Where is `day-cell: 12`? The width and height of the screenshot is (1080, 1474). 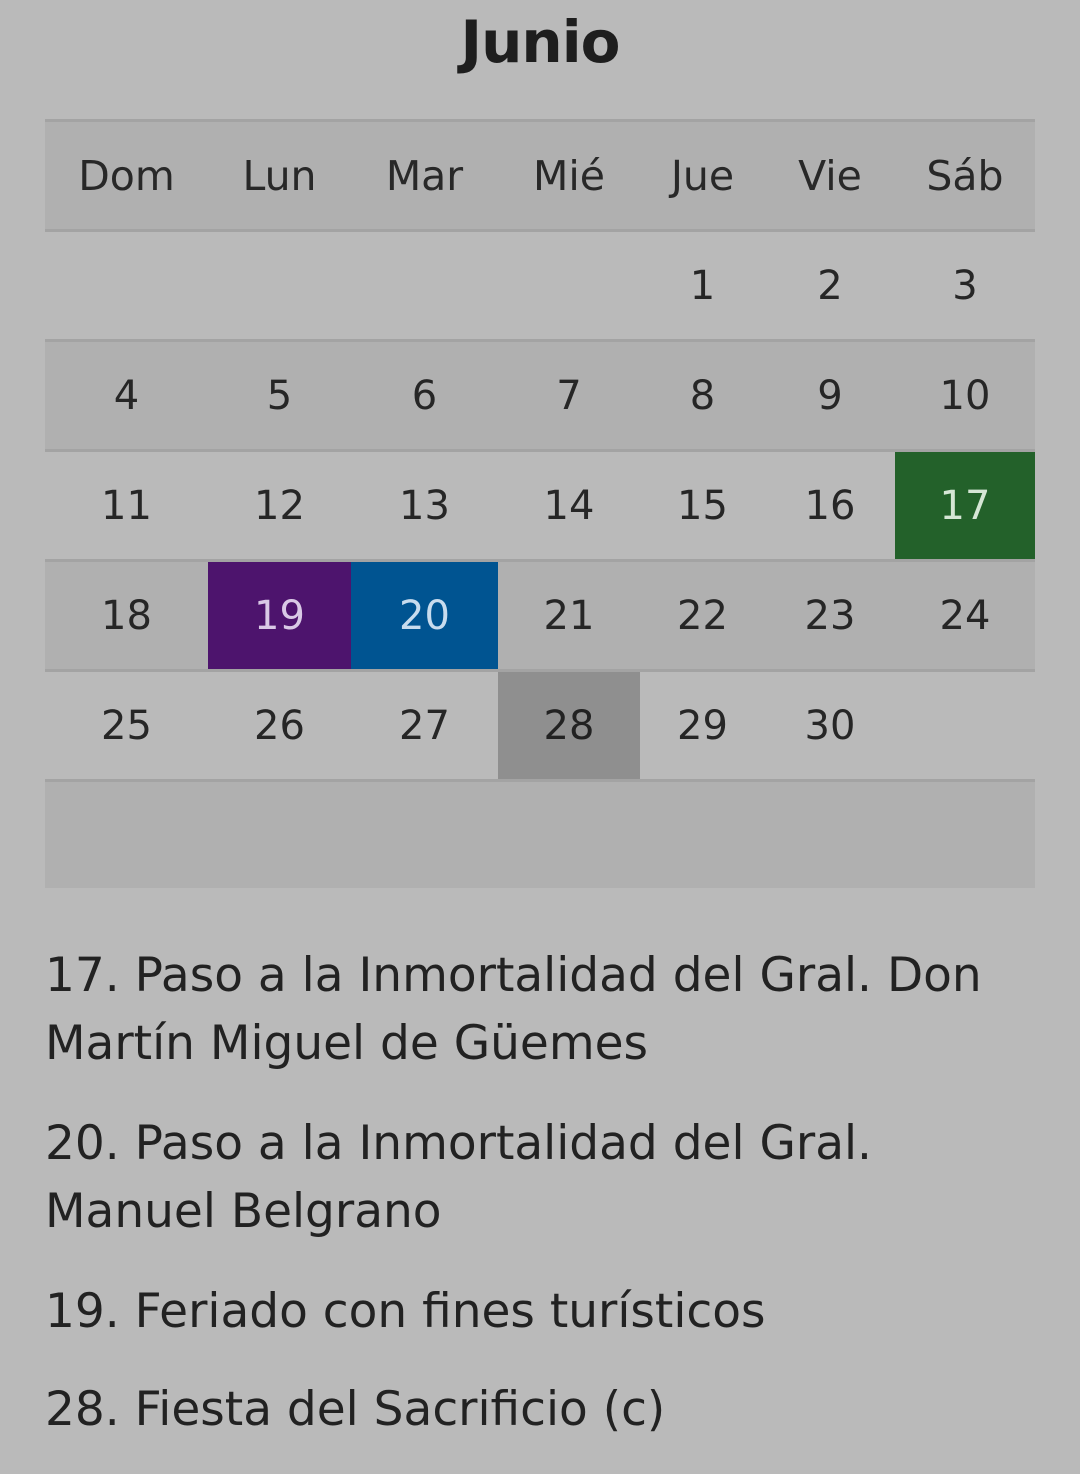
day-cell: 12 is located at coordinates (279, 505).